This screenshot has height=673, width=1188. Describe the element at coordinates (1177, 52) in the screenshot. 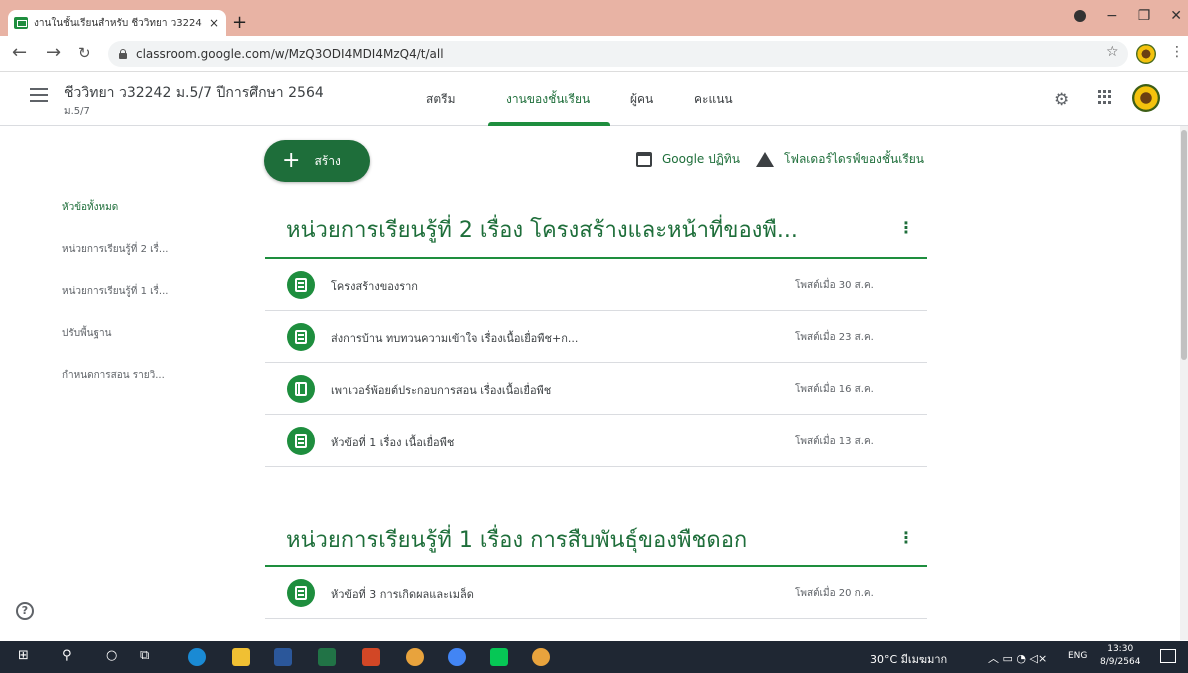

I see `browser-menu-icon: ⋮` at that location.